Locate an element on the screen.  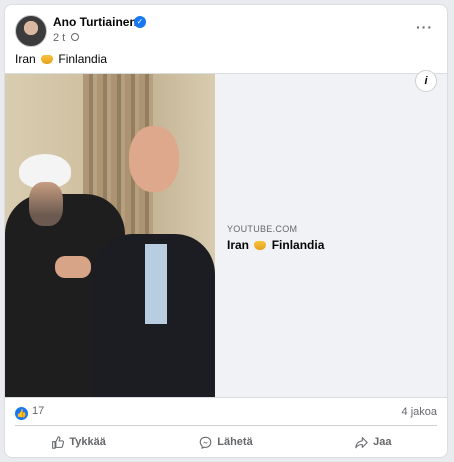
messenger-icon is located at coordinates (205, 442).